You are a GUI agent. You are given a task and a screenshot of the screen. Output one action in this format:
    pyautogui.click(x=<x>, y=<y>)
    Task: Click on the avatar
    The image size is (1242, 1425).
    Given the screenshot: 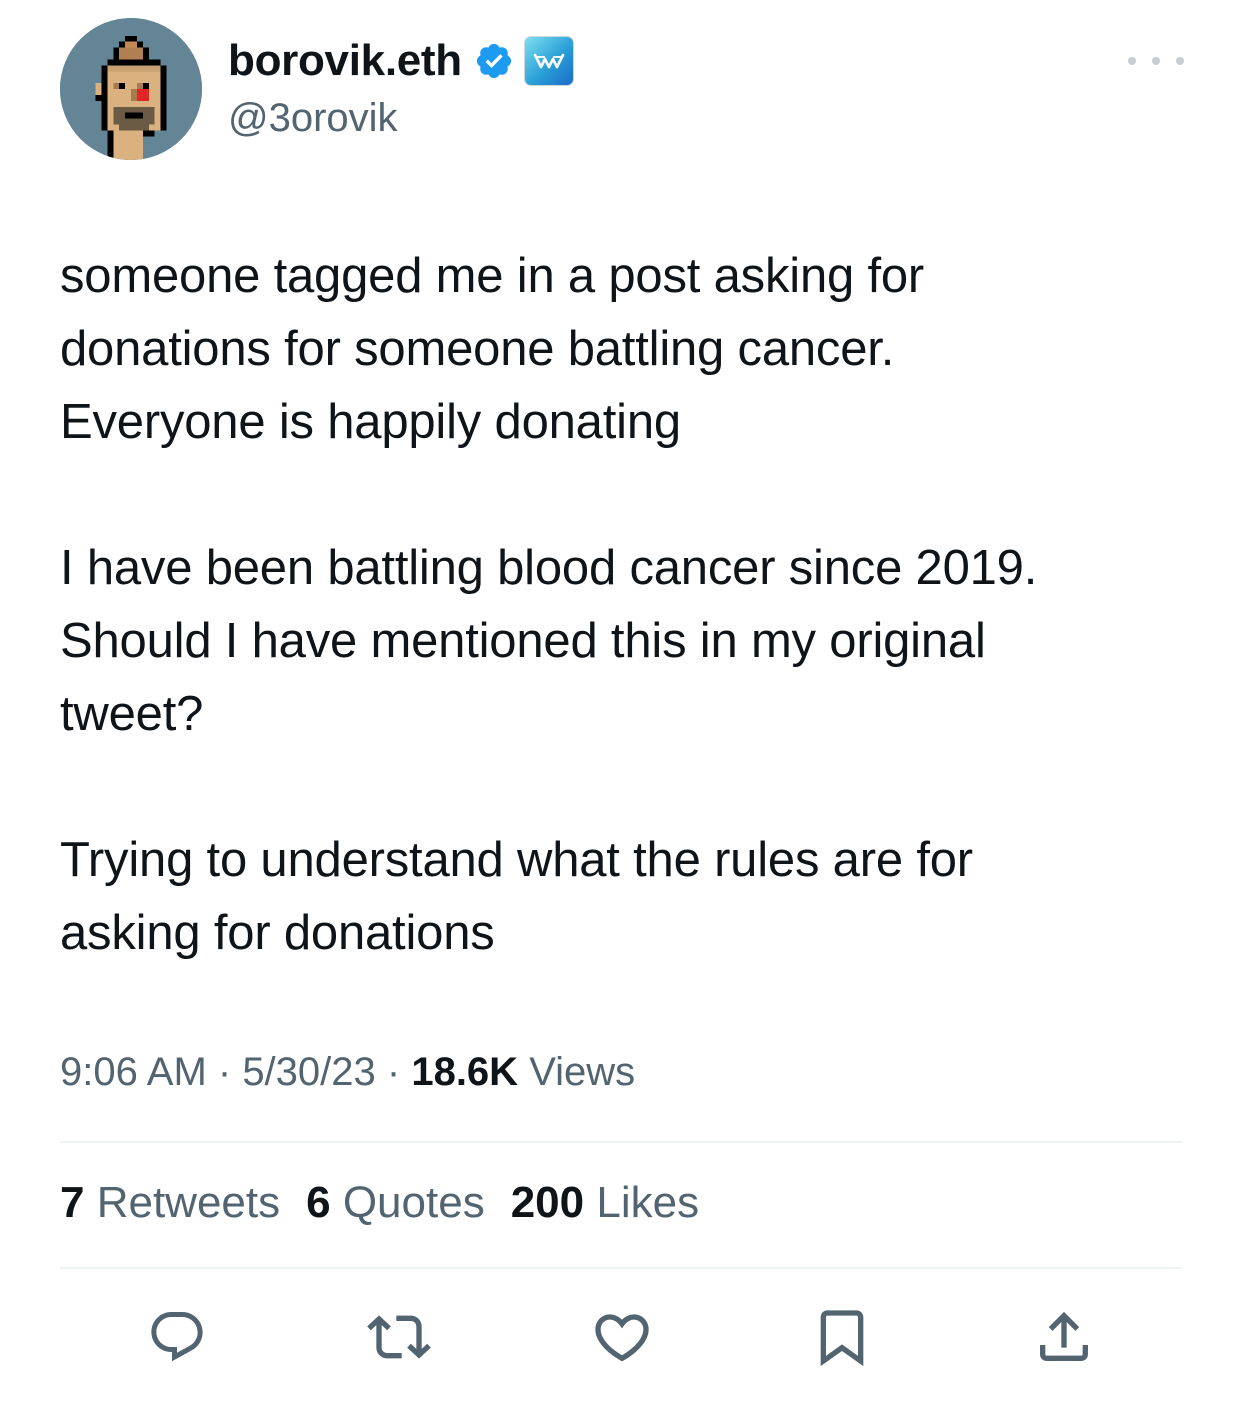 What is the action you would take?
    pyautogui.click(x=131, y=89)
    